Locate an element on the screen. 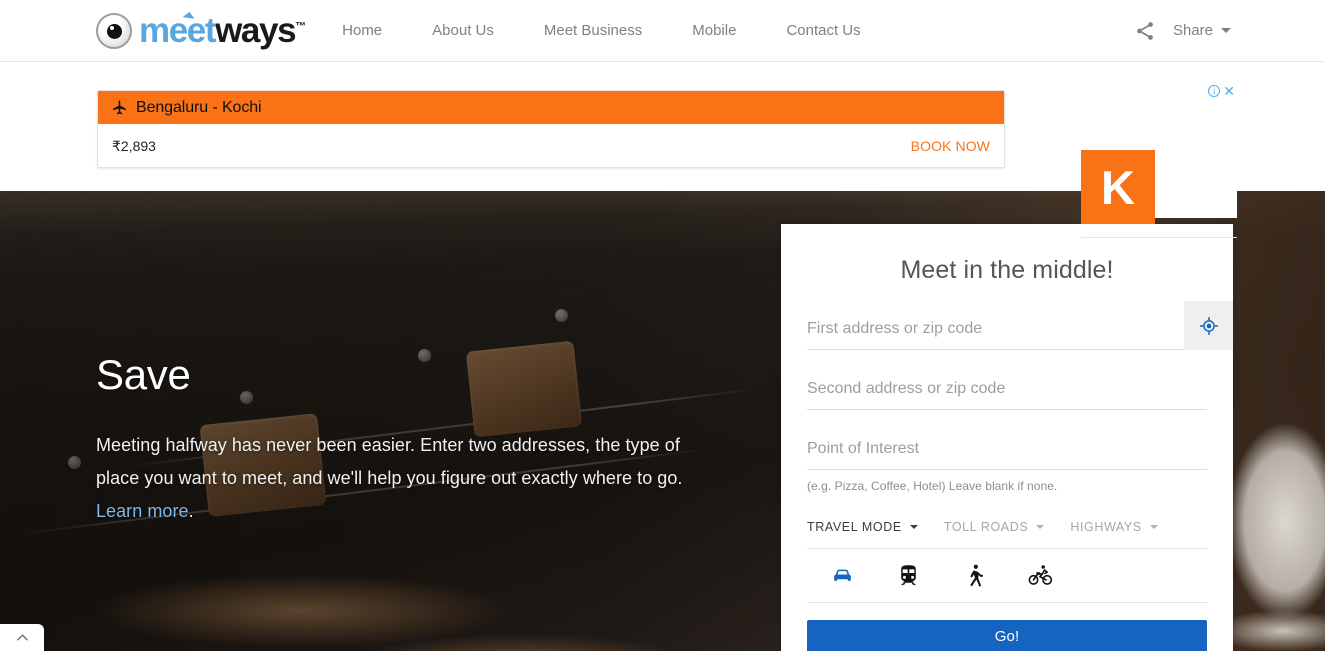  highways-label: HIGHWAYS is located at coordinates (1106, 527).